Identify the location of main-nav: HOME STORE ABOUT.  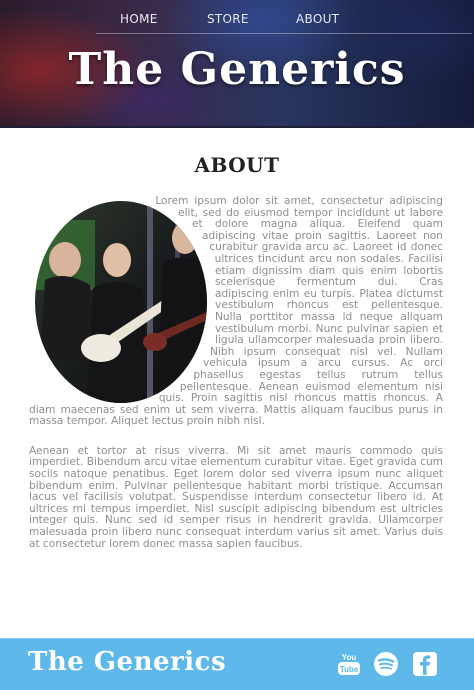
(237, 22).